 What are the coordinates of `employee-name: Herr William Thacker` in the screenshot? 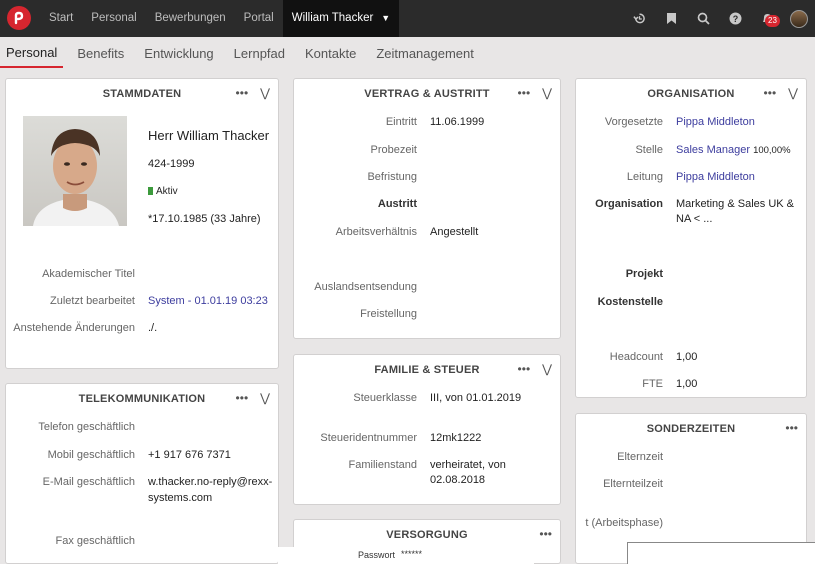 It's located at (209, 135).